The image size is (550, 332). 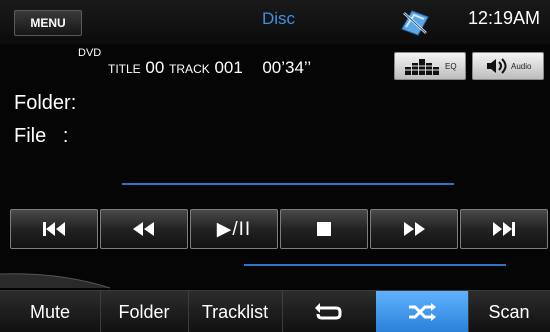 What do you see at coordinates (451, 66) in the screenshot?
I see `eq-label: EQ` at bounding box center [451, 66].